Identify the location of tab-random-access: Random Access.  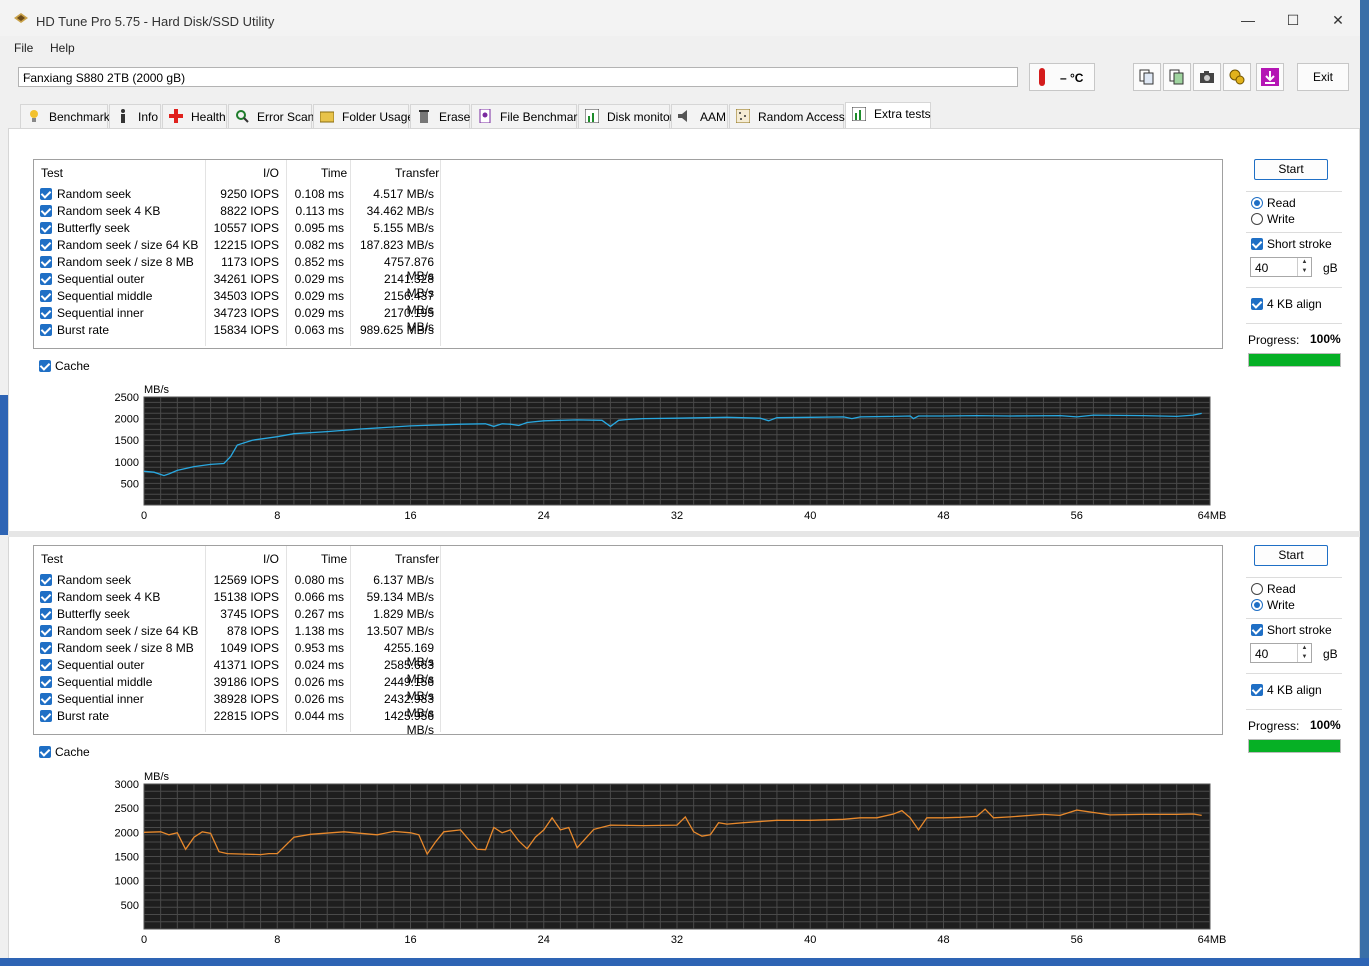
(787, 116).